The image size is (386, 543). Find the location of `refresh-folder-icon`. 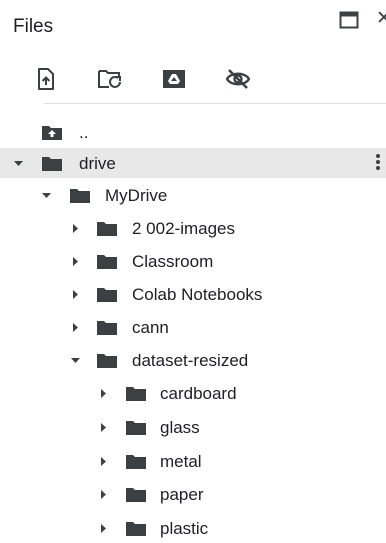

refresh-folder-icon is located at coordinates (109, 79).